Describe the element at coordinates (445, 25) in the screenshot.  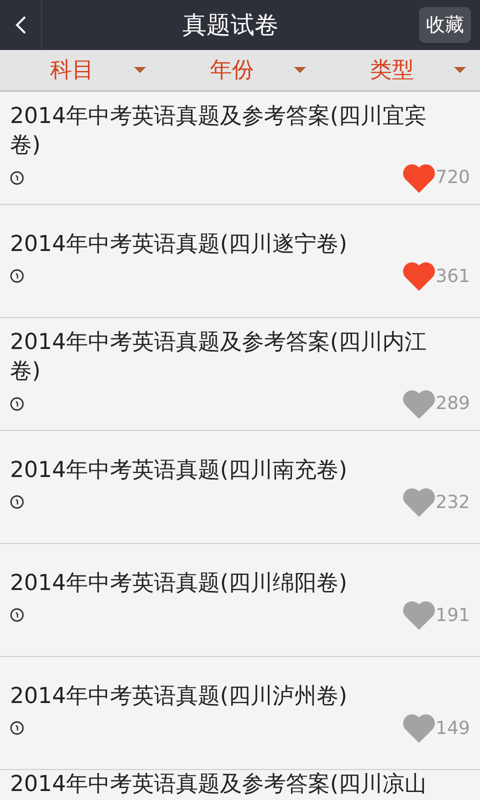
I see `favorites-button: 收藏` at that location.